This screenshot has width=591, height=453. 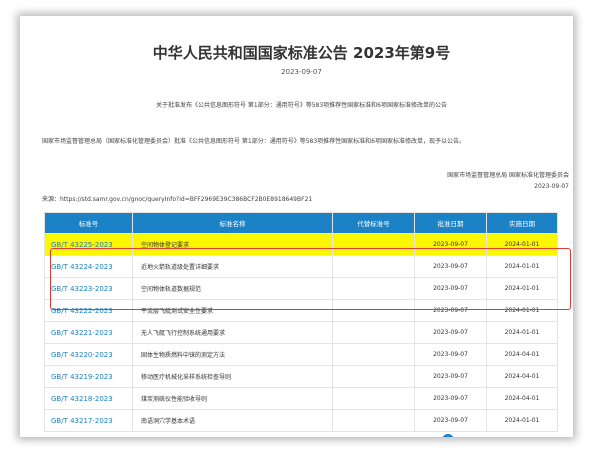 What do you see at coordinates (508, 181) in the screenshot?
I see `signature-block: 国家市场监督管理总局 国家标准化管理委员会 2023-09-07` at bounding box center [508, 181].